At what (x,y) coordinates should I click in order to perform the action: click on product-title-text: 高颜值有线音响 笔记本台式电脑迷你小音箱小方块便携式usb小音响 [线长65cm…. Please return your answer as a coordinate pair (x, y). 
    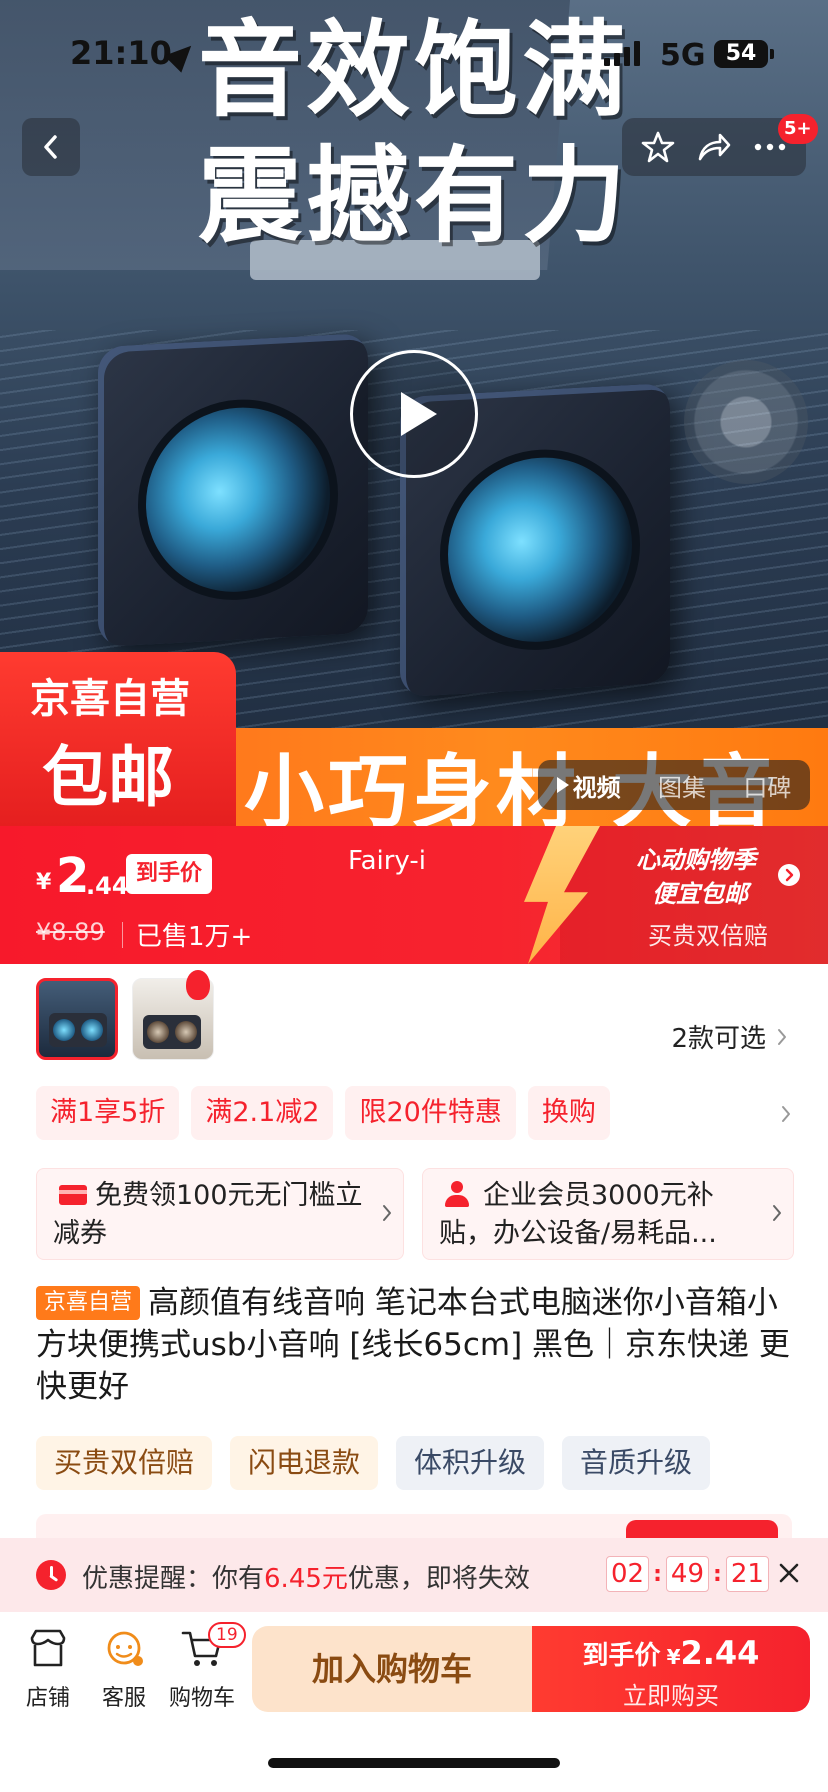
    Looking at the image, I should click on (413, 1345).